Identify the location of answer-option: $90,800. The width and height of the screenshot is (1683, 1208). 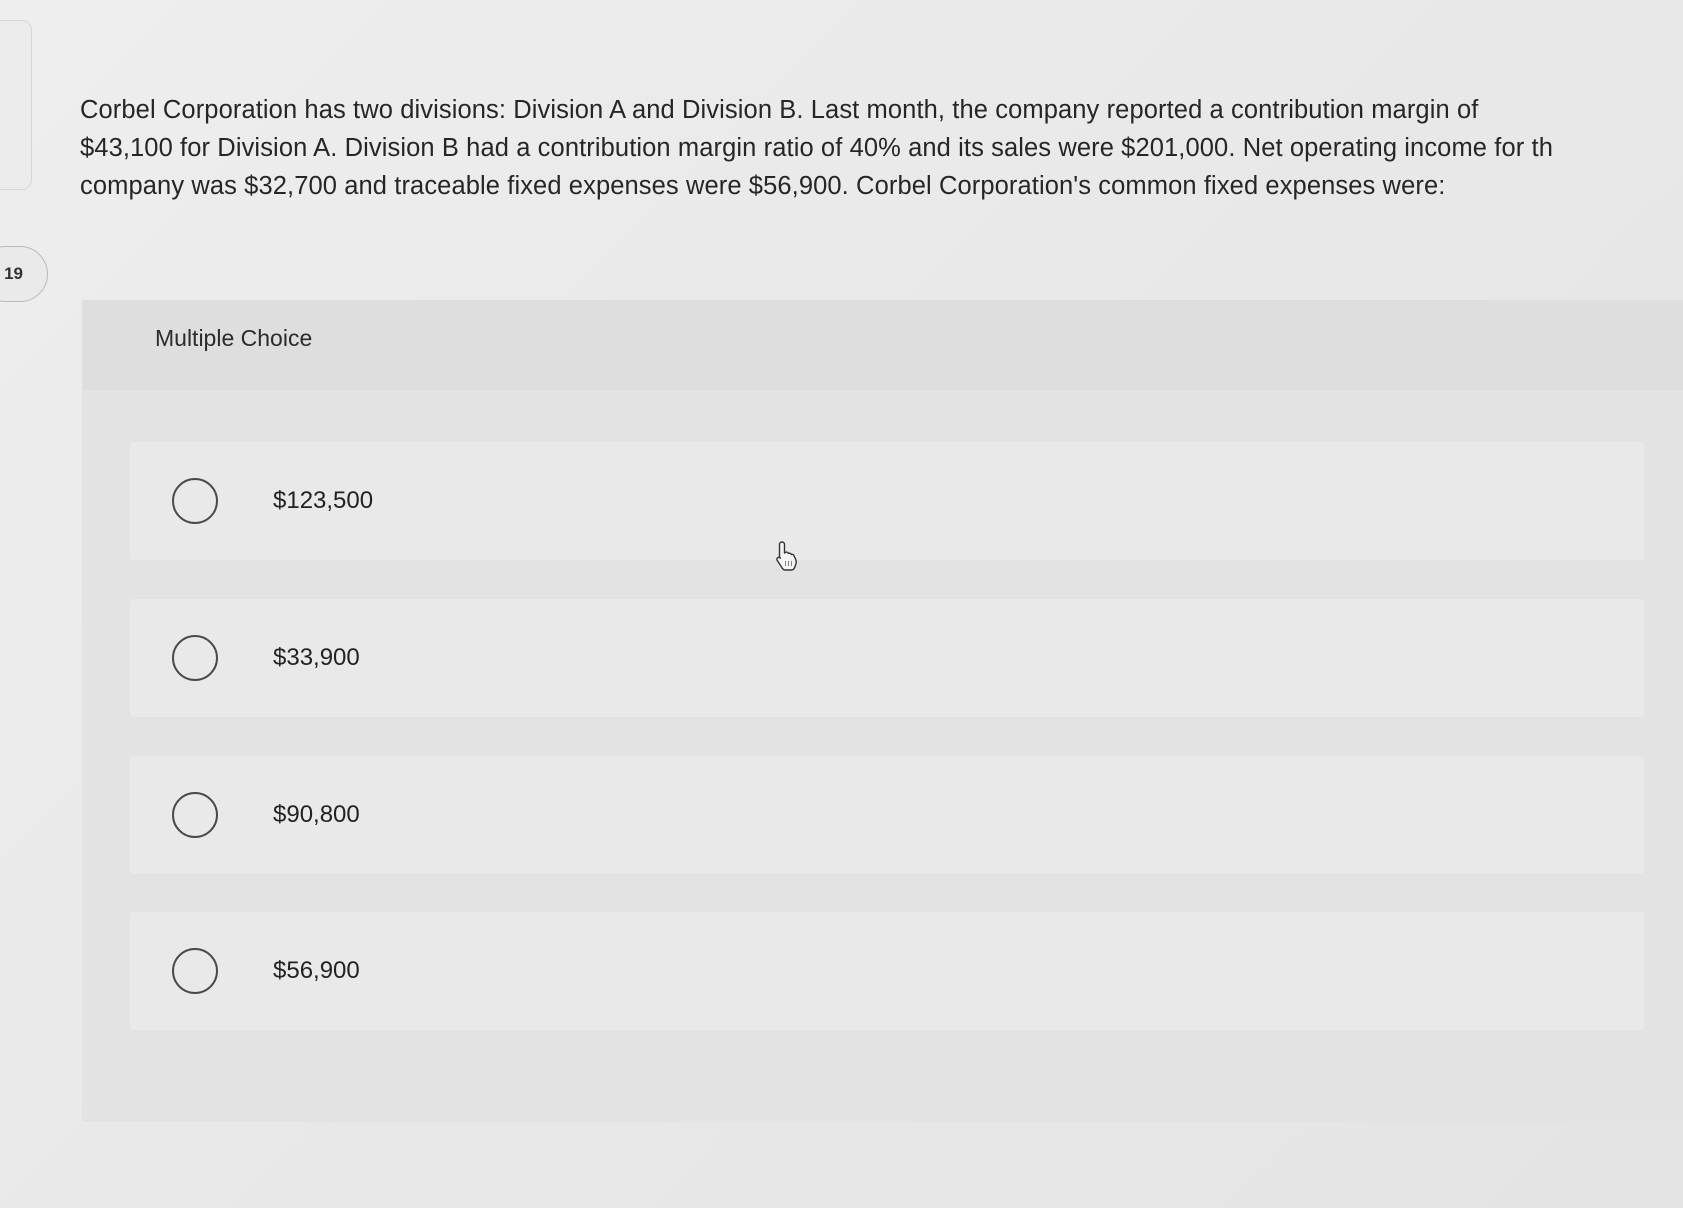
(887, 815).